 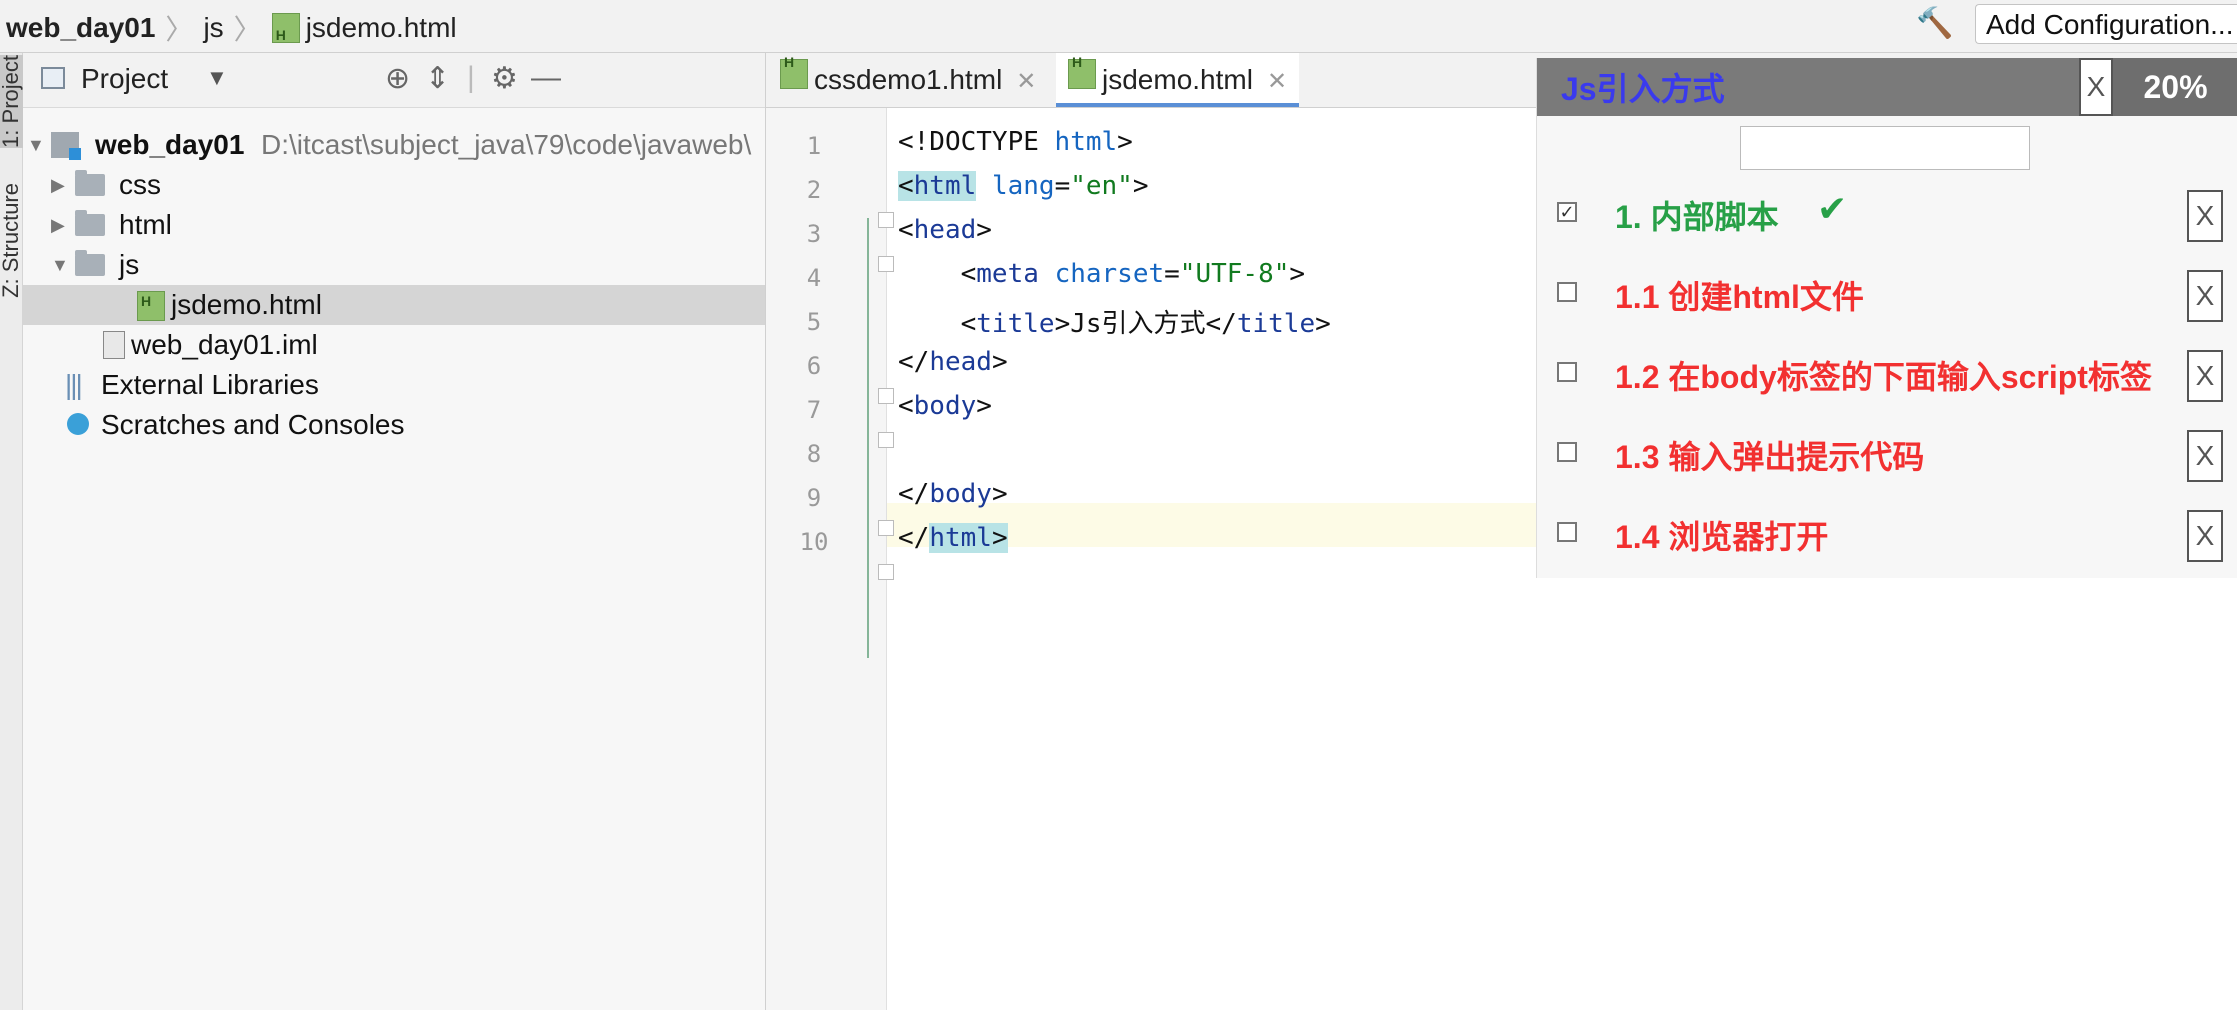 What do you see at coordinates (1177, 79) in the screenshot?
I see `tab-label: jsdemo.html` at bounding box center [1177, 79].